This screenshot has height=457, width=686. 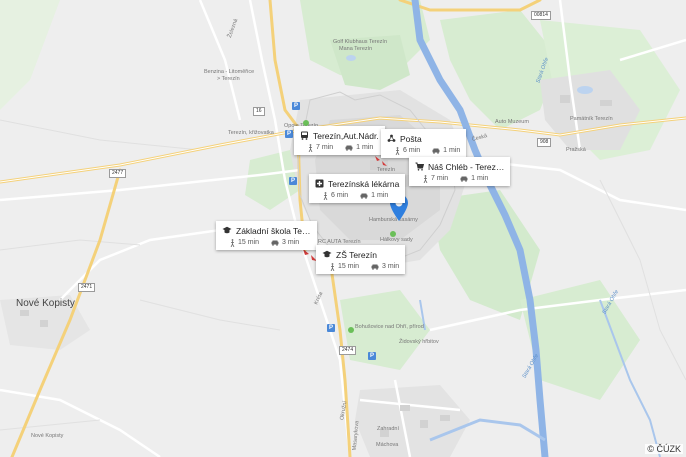 I want to click on shop-icon, so click(x=419, y=166).